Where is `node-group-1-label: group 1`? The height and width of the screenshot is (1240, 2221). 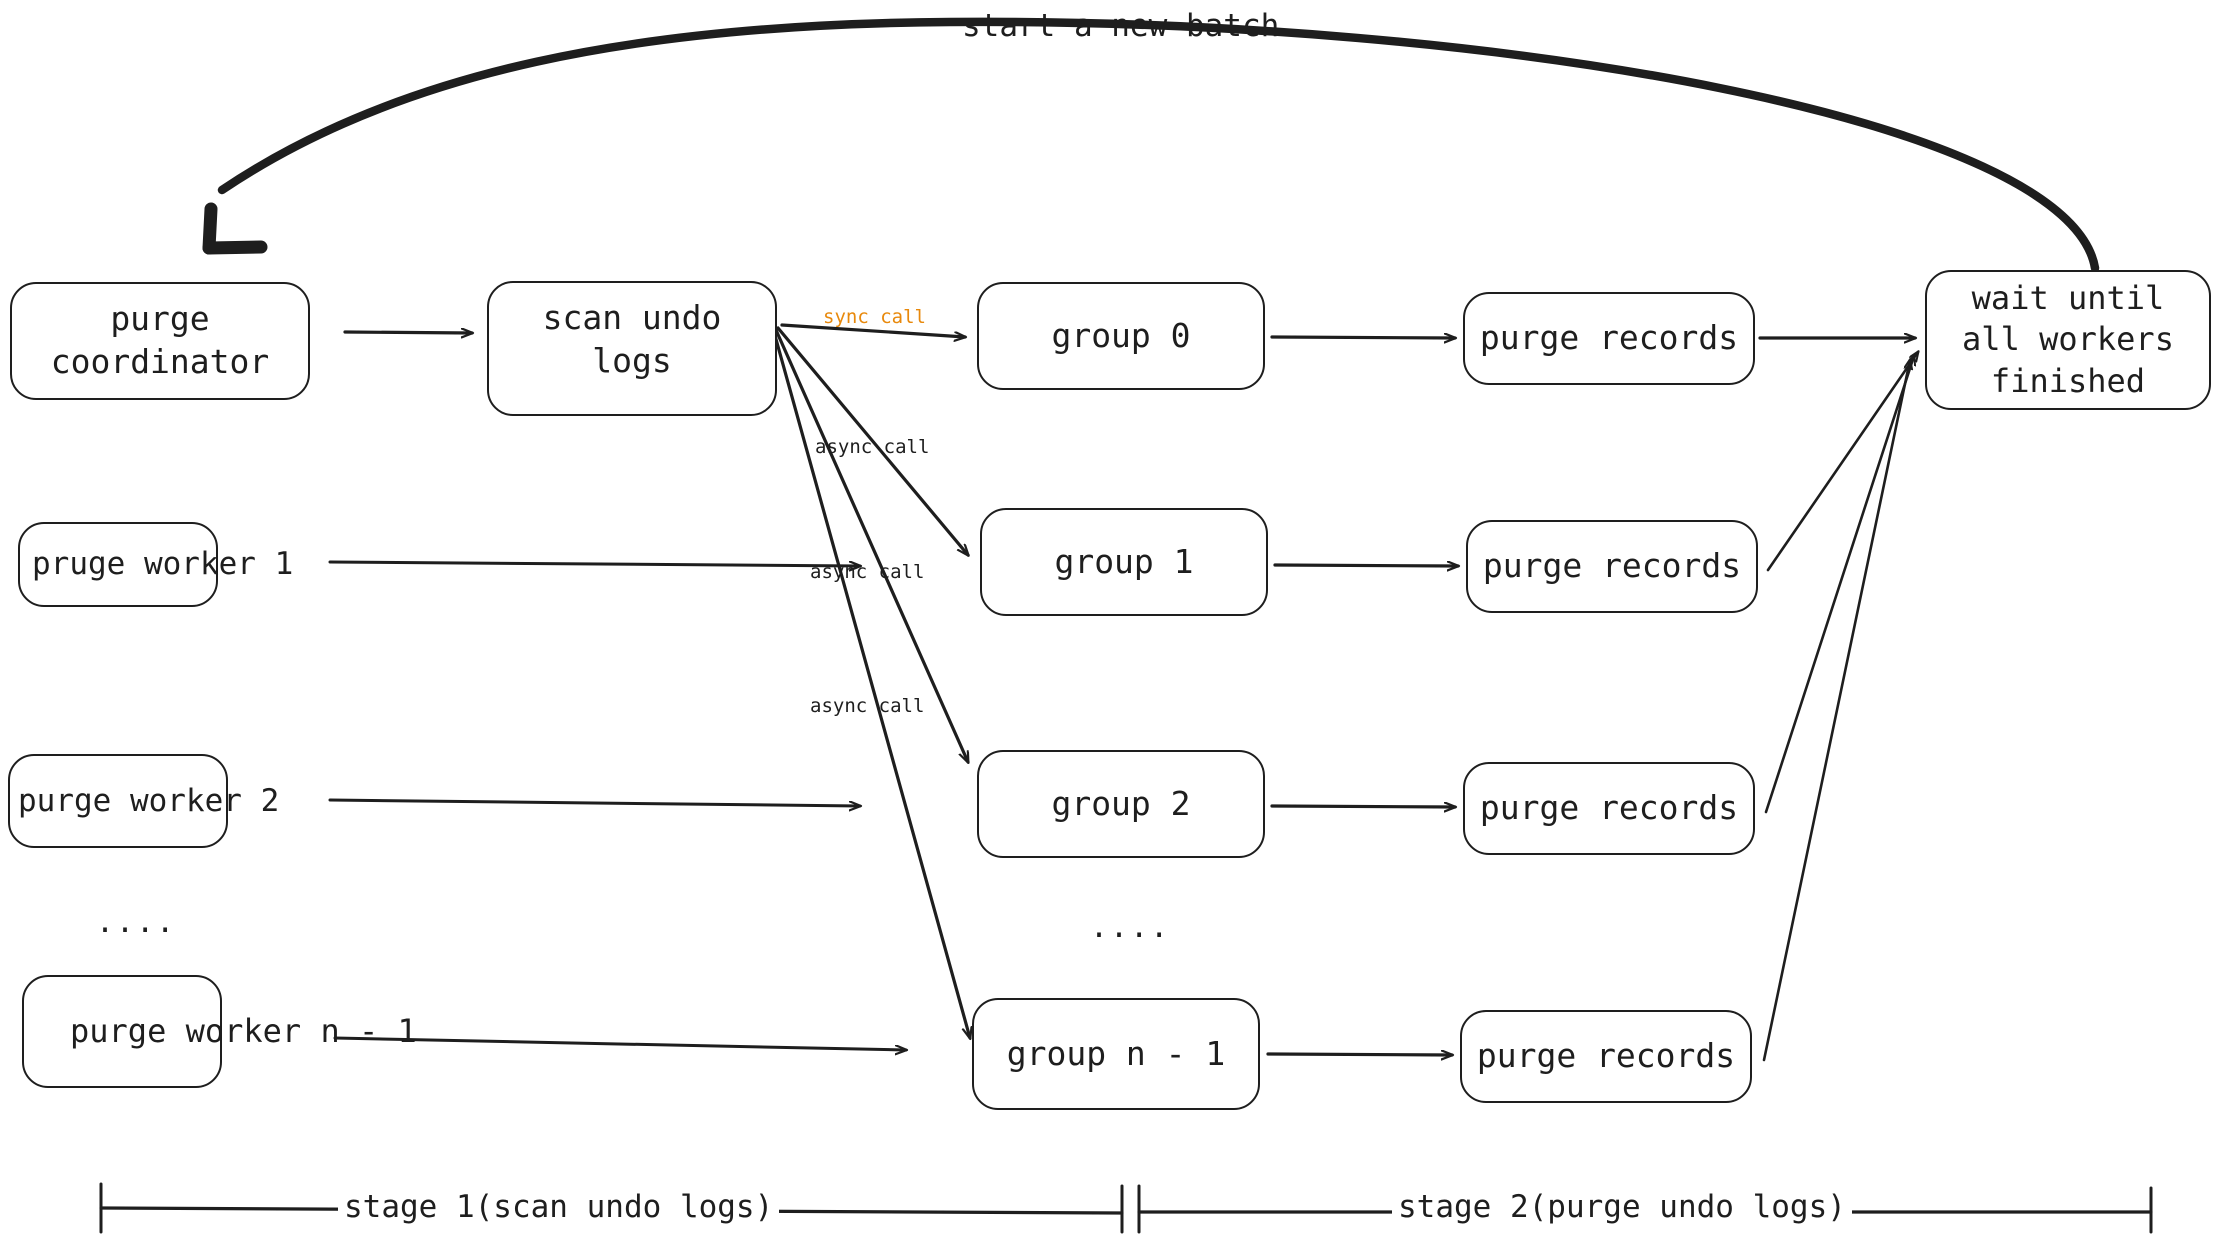
node-group-1-label: group 1 is located at coordinates (1124, 561).